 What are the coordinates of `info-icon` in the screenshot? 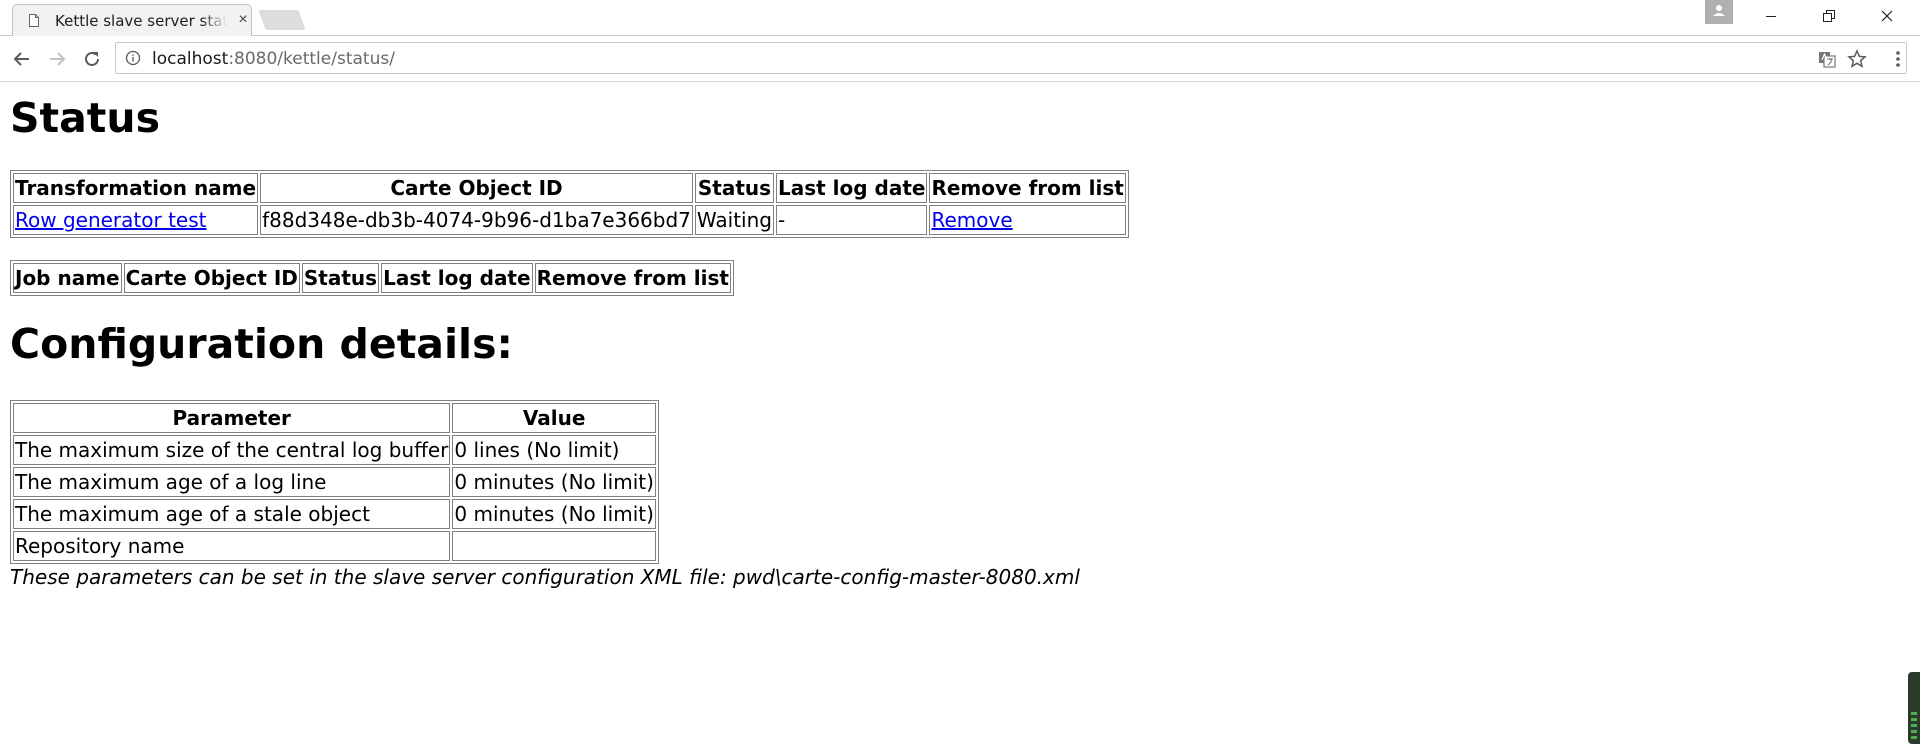 It's located at (133, 58).